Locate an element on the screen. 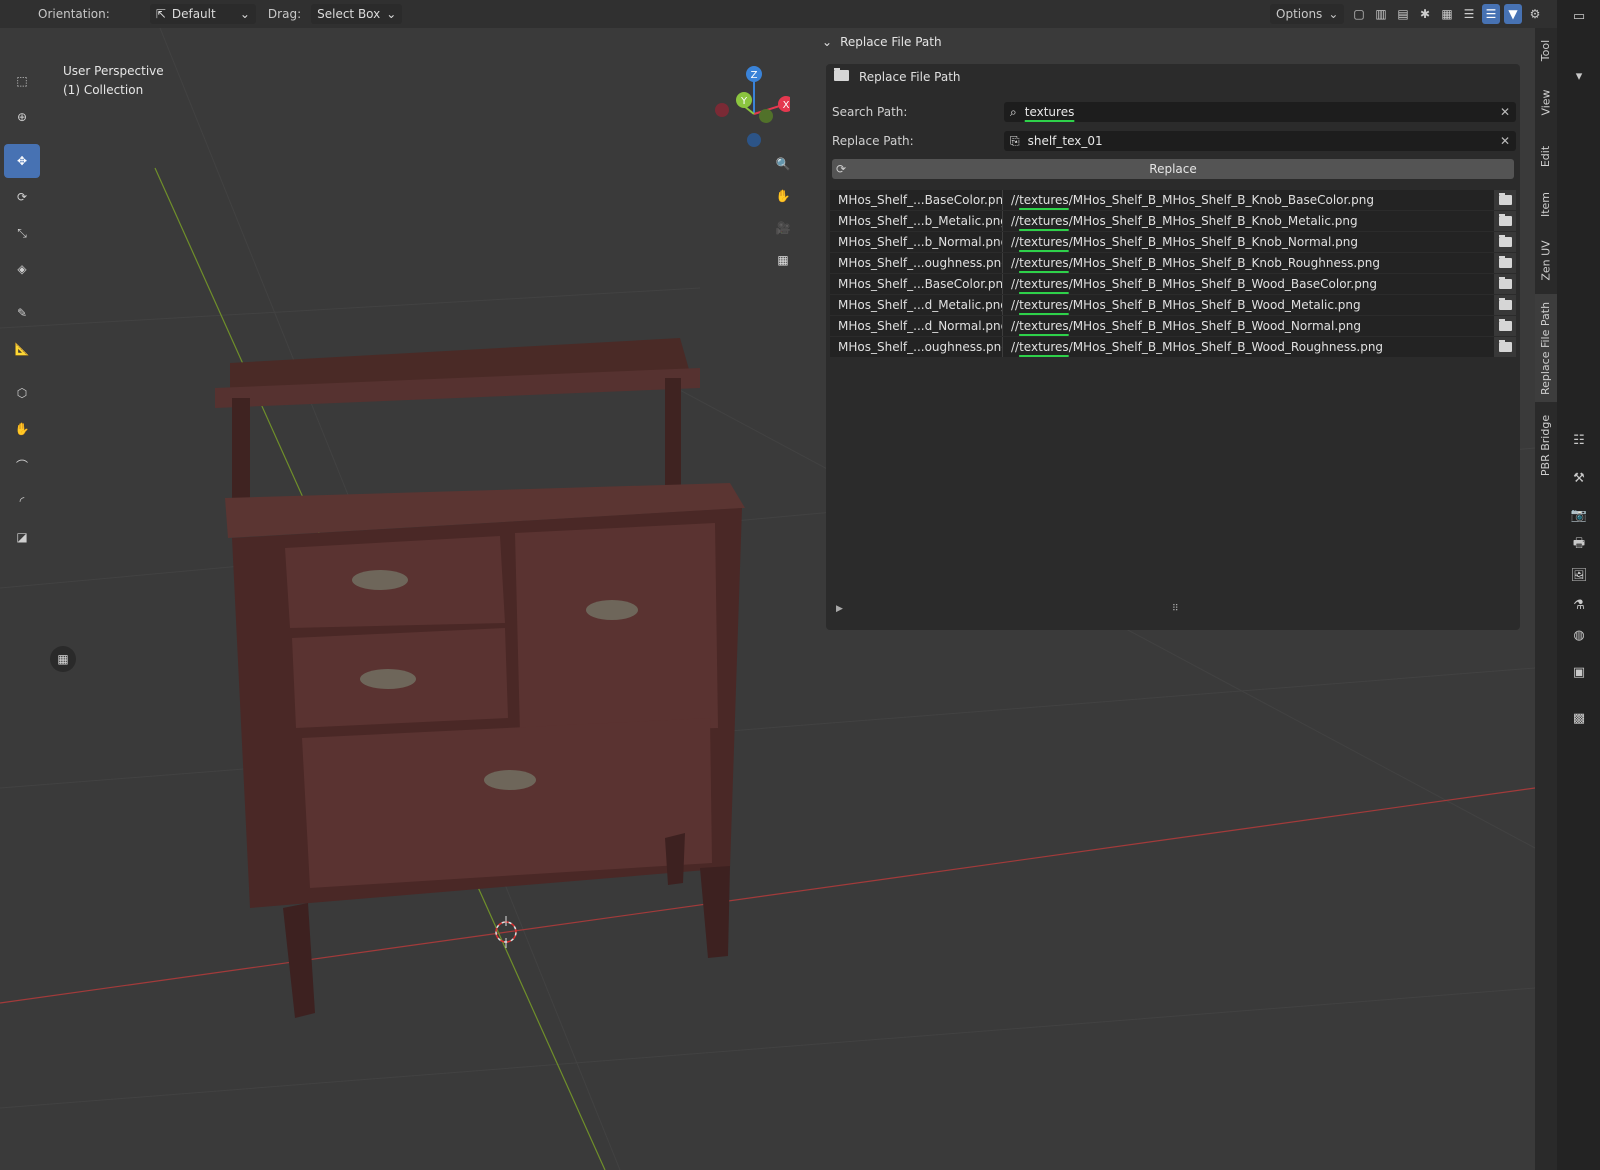 Image resolution: width=1600 pixels, height=1170 pixels. scale-icon: ⤡ is located at coordinates (22, 233).